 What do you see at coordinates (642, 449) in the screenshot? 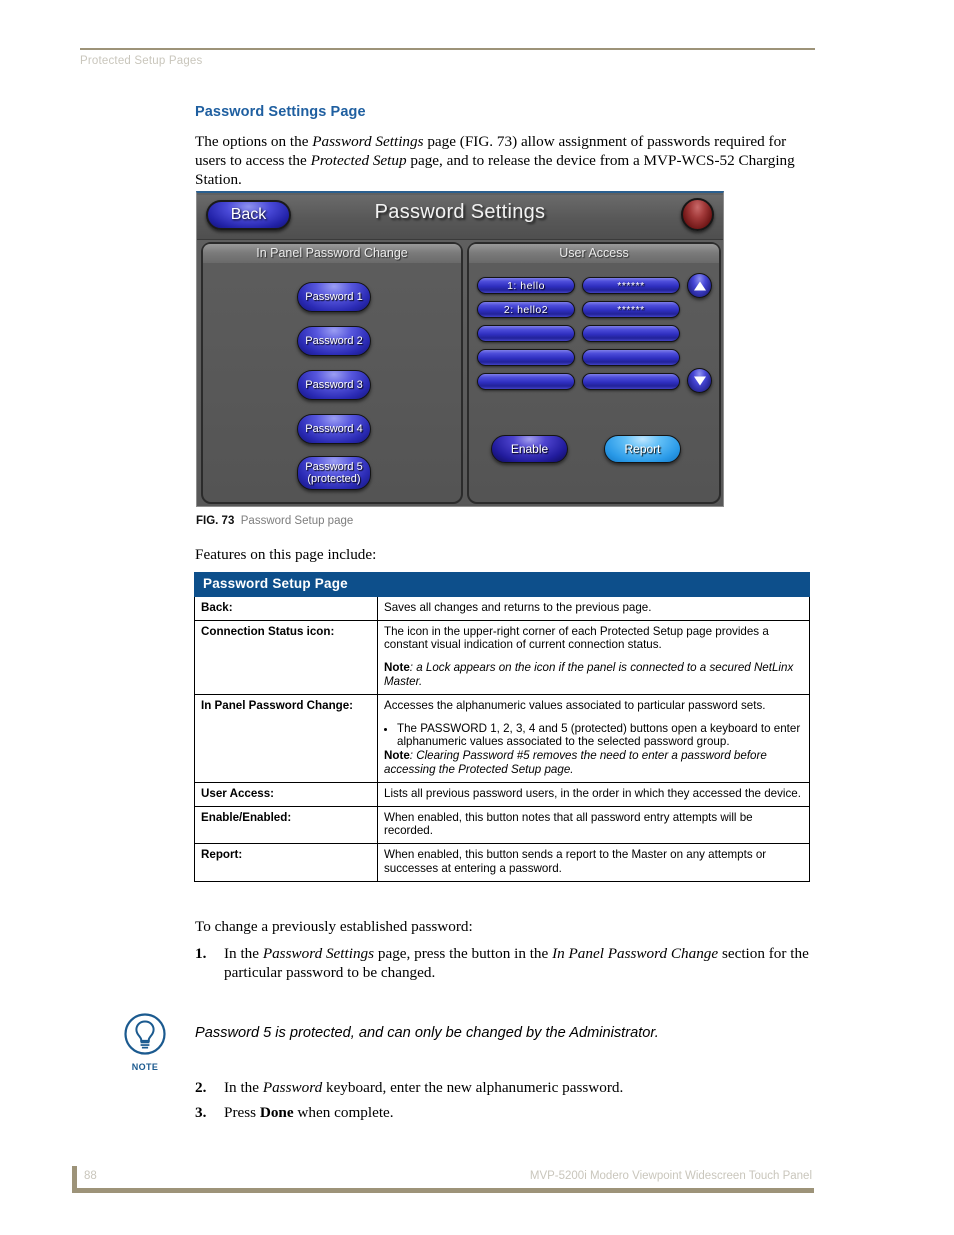
I see `report-button: Report` at bounding box center [642, 449].